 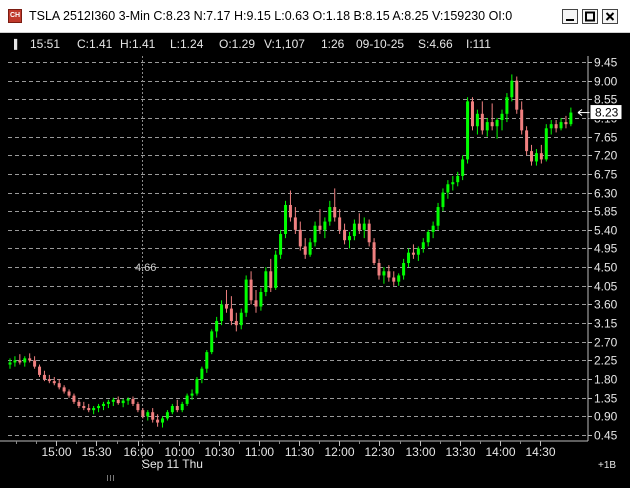 What do you see at coordinates (172, 464) in the screenshot?
I see `date-label: Sep 11 Thu` at bounding box center [172, 464].